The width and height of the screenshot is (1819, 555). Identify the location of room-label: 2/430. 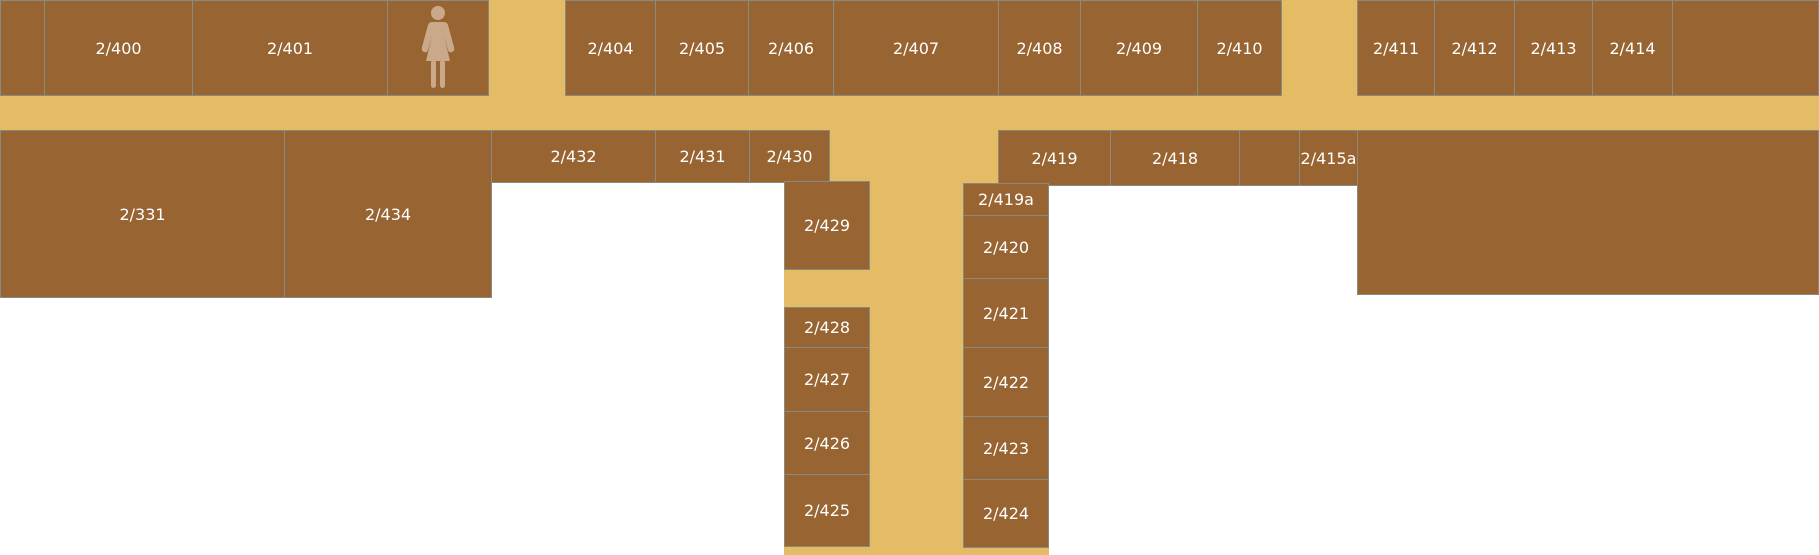
(789, 156).